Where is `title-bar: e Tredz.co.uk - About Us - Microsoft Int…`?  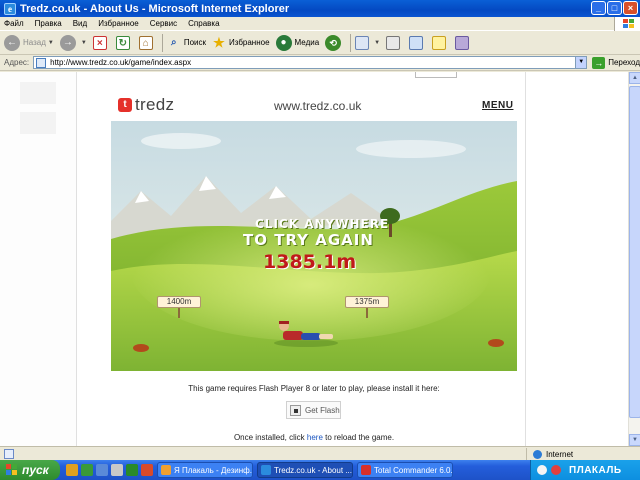
title-bar: e Tredz.co.uk - About Us - Microsoft Int… is located at coordinates (320, 8).